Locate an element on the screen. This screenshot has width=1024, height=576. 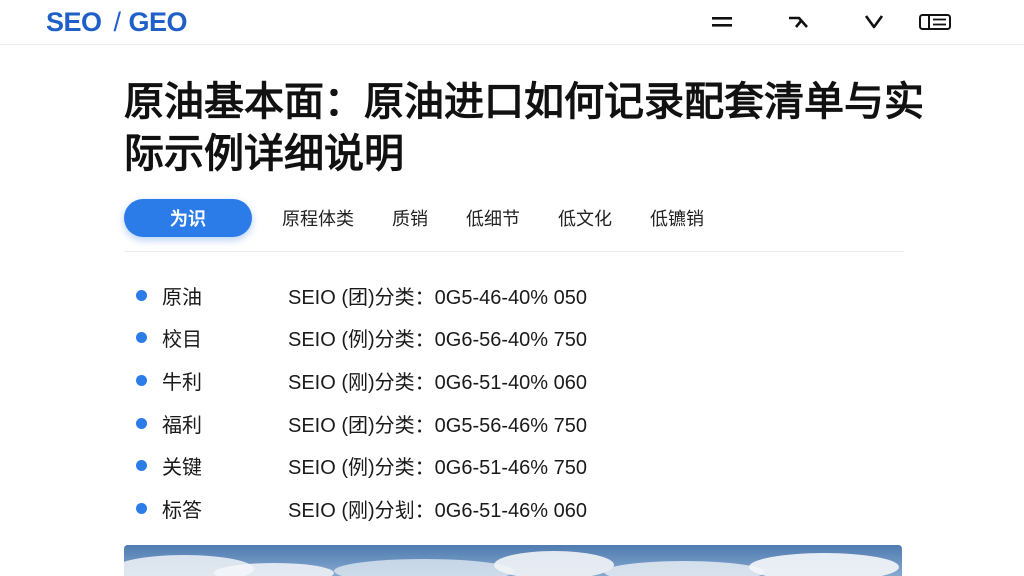
list-item: 原油 SEIO (团)分类：0G5-46-40% 050 is located at coordinates (514, 295).